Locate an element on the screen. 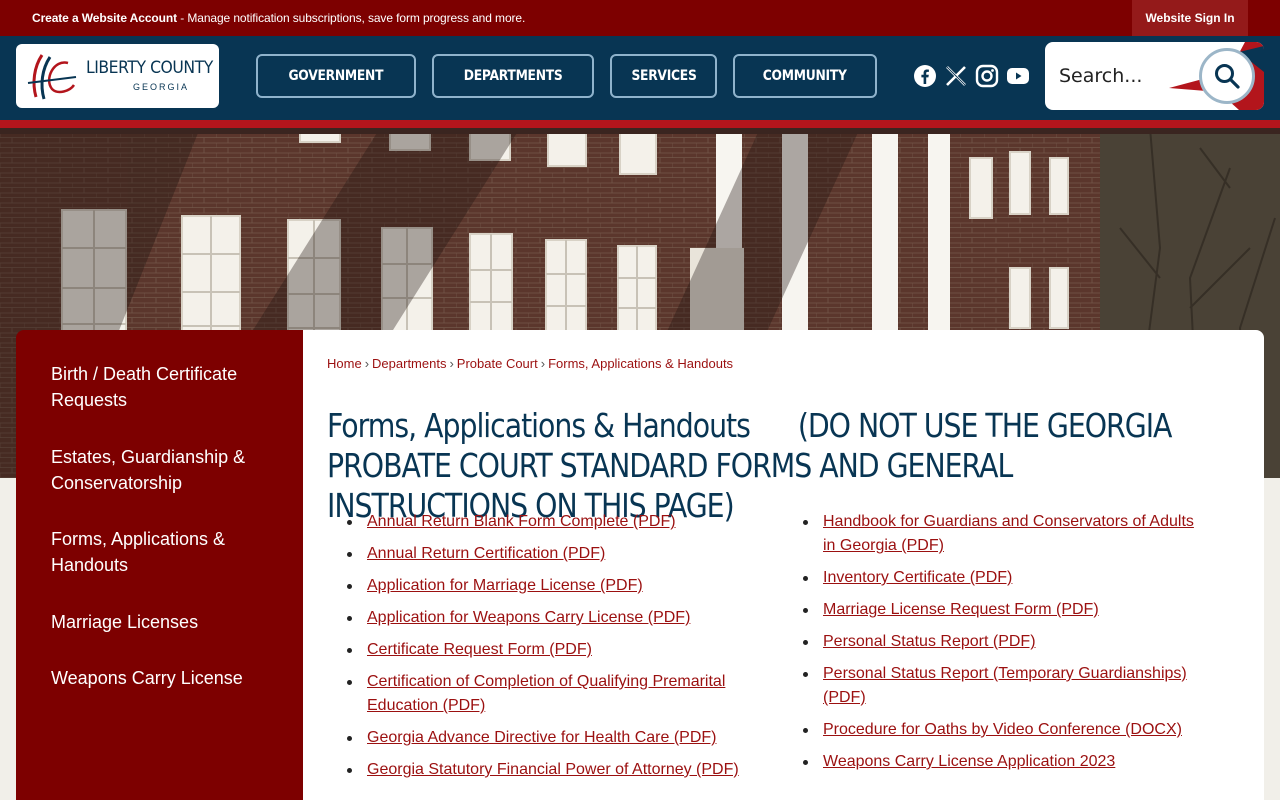  list-item: Marriage License Request Form (PDF) is located at coordinates (1003, 610).